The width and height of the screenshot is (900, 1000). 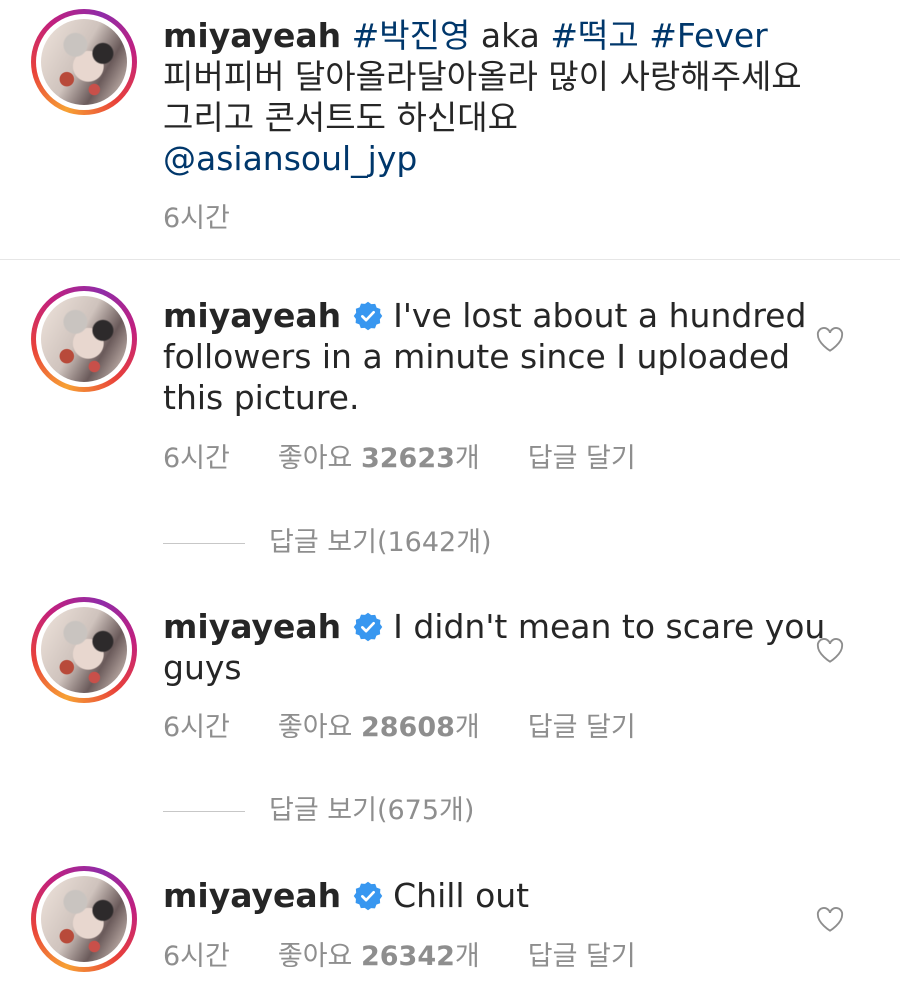 I want to click on comment: miyayeah Chill out, so click(x=346, y=895).